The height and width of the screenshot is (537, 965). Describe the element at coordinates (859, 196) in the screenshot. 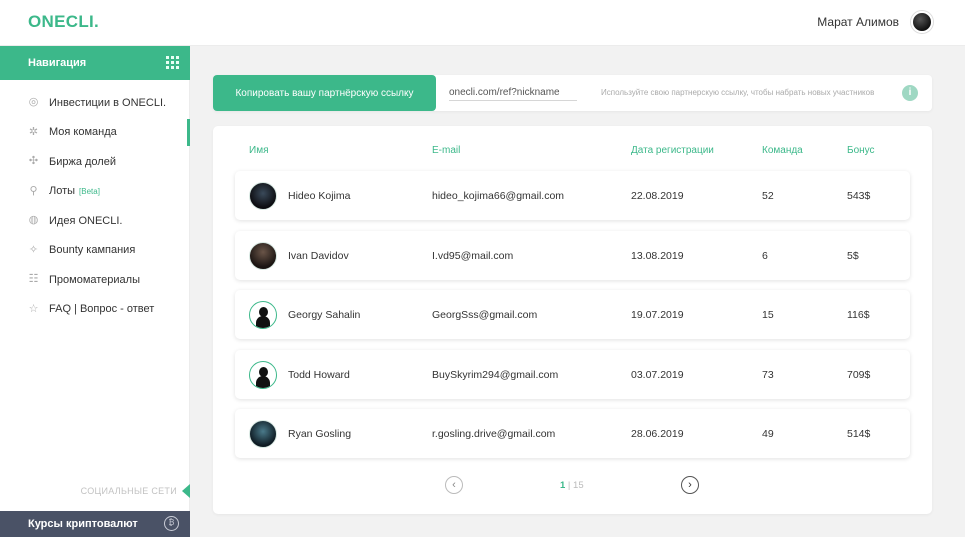

I see `member-bonus: 543$` at that location.